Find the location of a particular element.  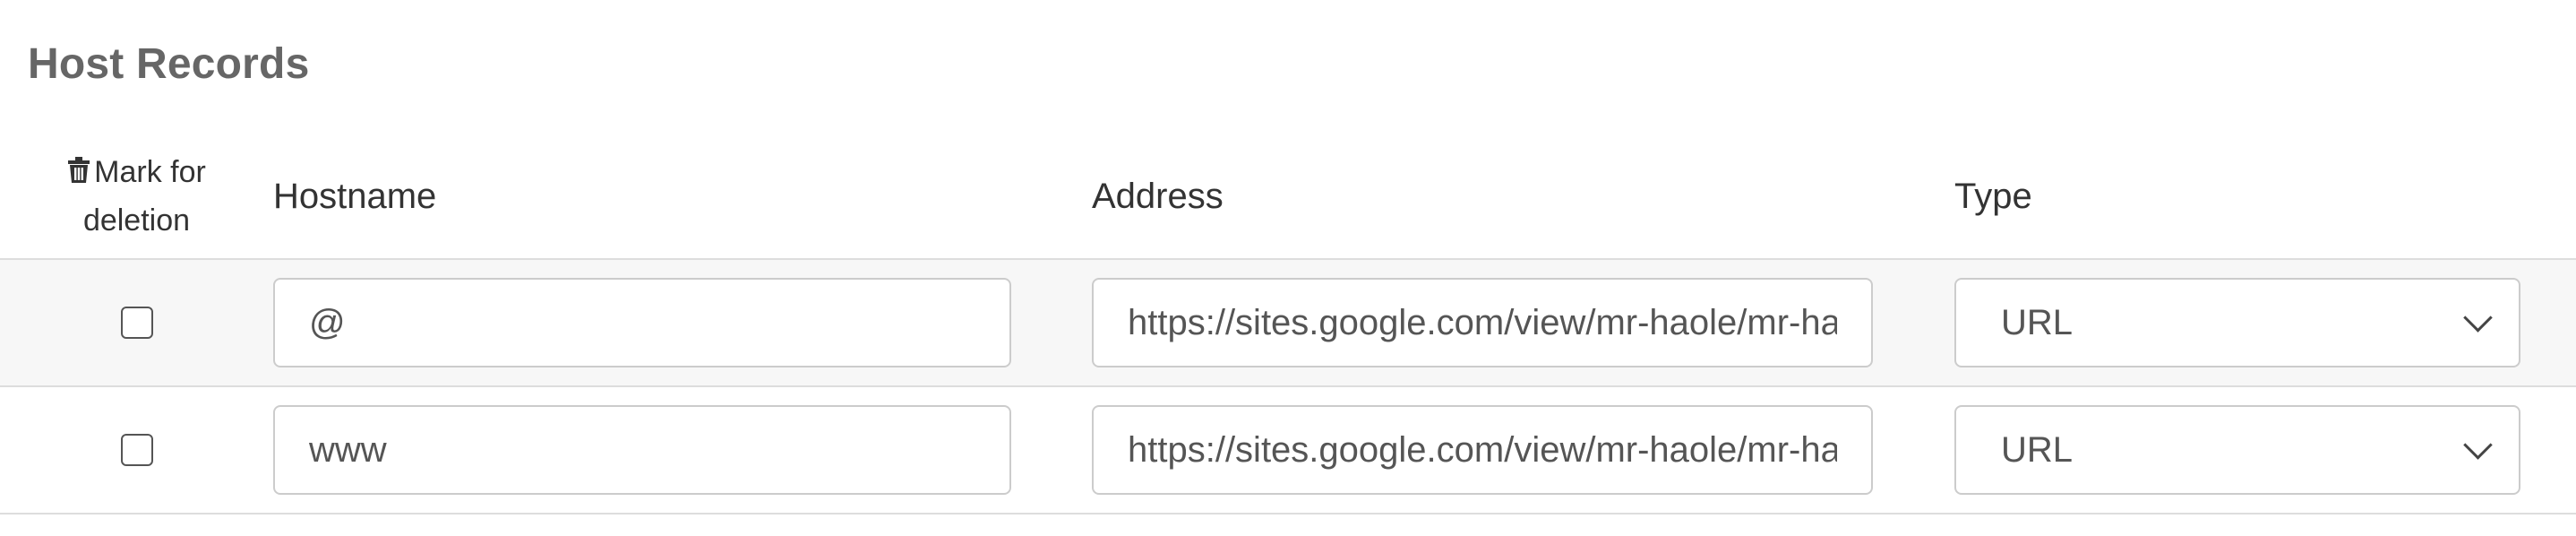

header-hostname: Hostname is located at coordinates (682, 197).